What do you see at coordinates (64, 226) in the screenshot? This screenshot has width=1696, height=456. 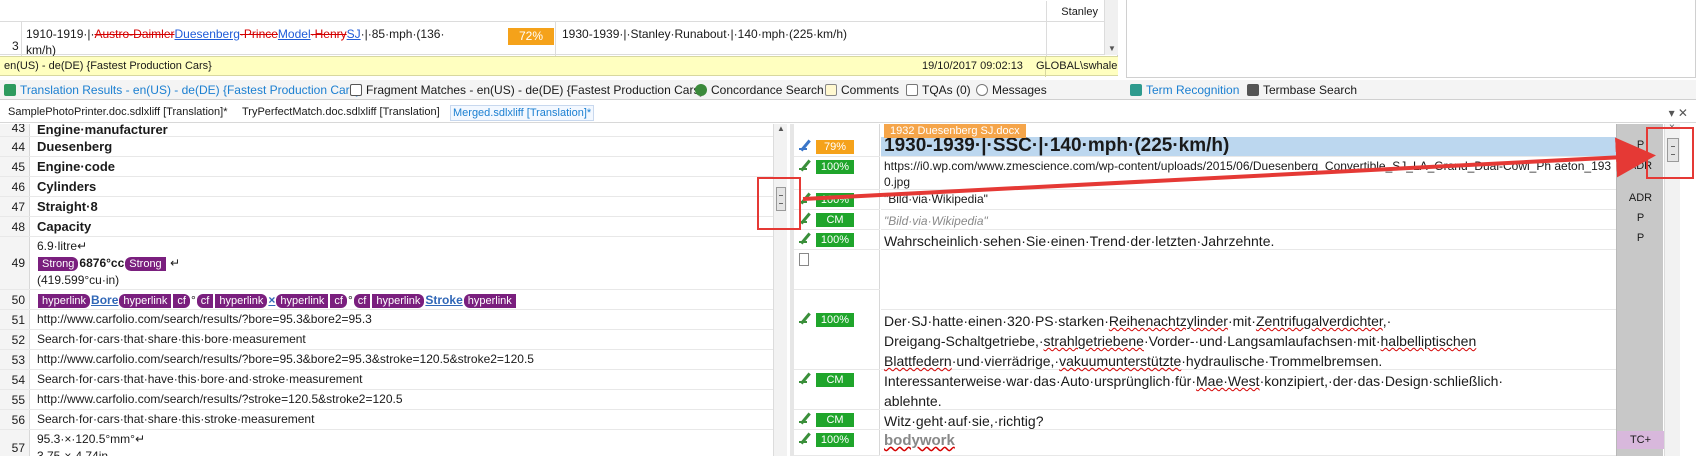 I see `segment-source: Capacity` at bounding box center [64, 226].